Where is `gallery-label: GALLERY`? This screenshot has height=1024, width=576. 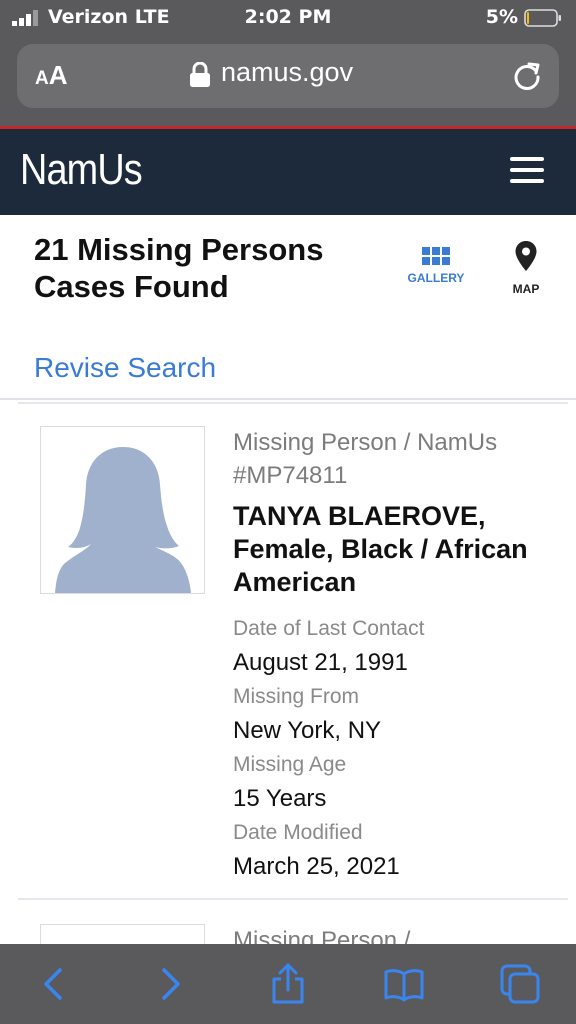
gallery-label: GALLERY is located at coordinates (436, 278).